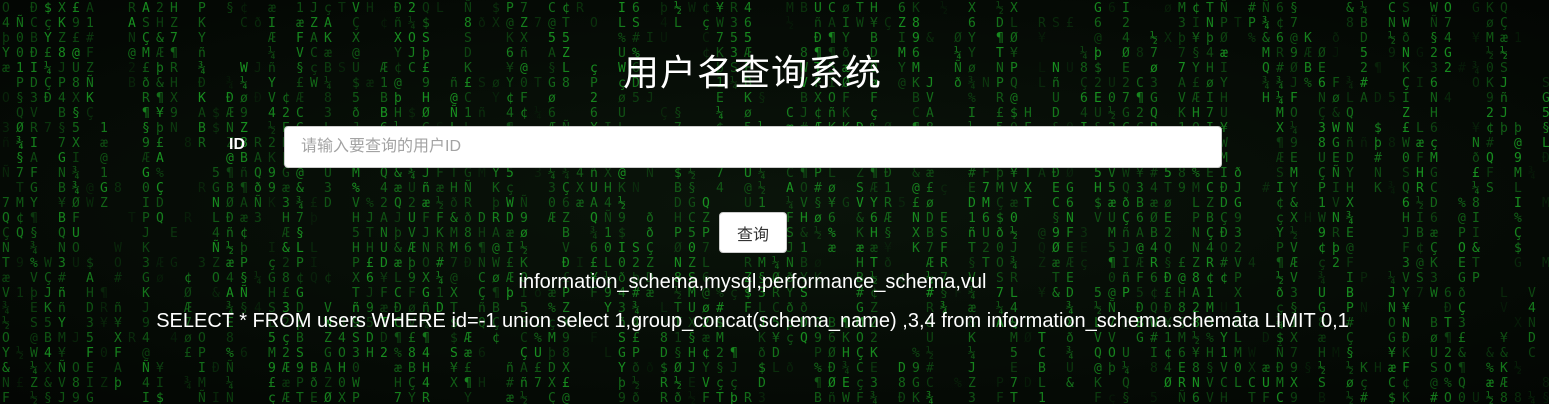 Image resolution: width=1549 pixels, height=404 pixels. I want to click on id-label: ID, so click(237, 144).